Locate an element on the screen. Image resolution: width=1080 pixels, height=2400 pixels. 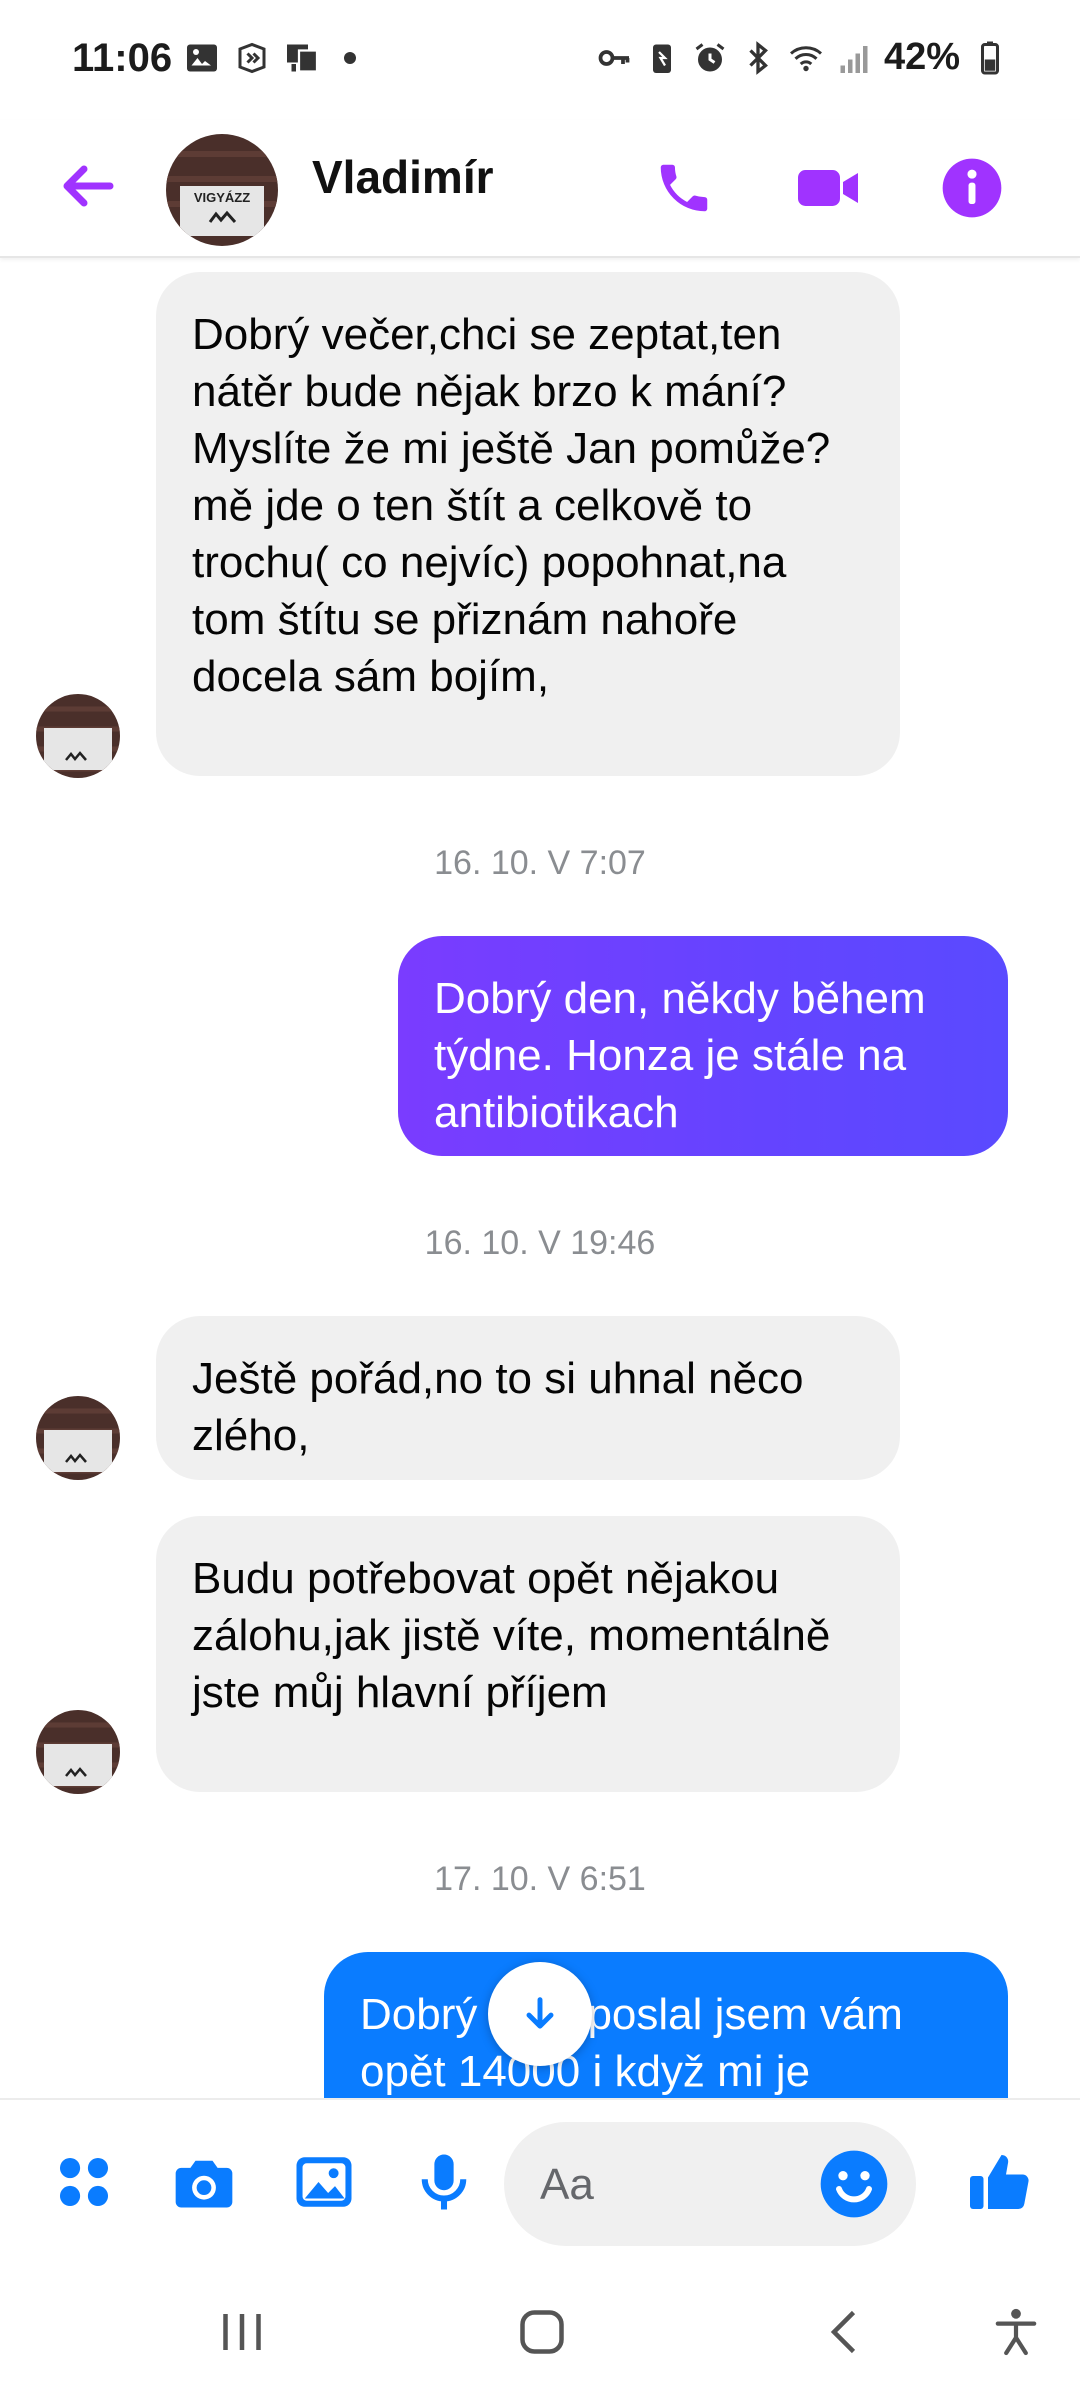
message-input-field is located at coordinates (710, 2184).